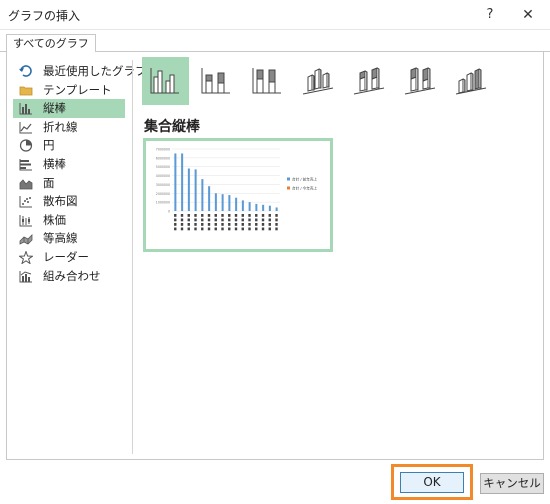  I want to click on tab-strip: すべてのグラフ, so click(275, 41).